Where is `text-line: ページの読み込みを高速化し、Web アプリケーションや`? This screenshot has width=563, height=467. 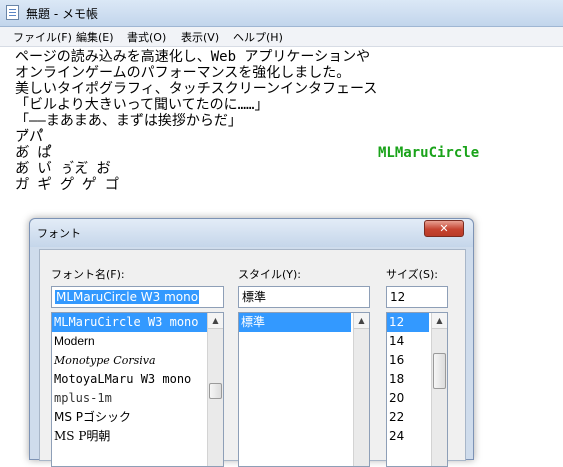 text-line: ページの読み込みを高速化し、Web アプリケーションや is located at coordinates (193, 57).